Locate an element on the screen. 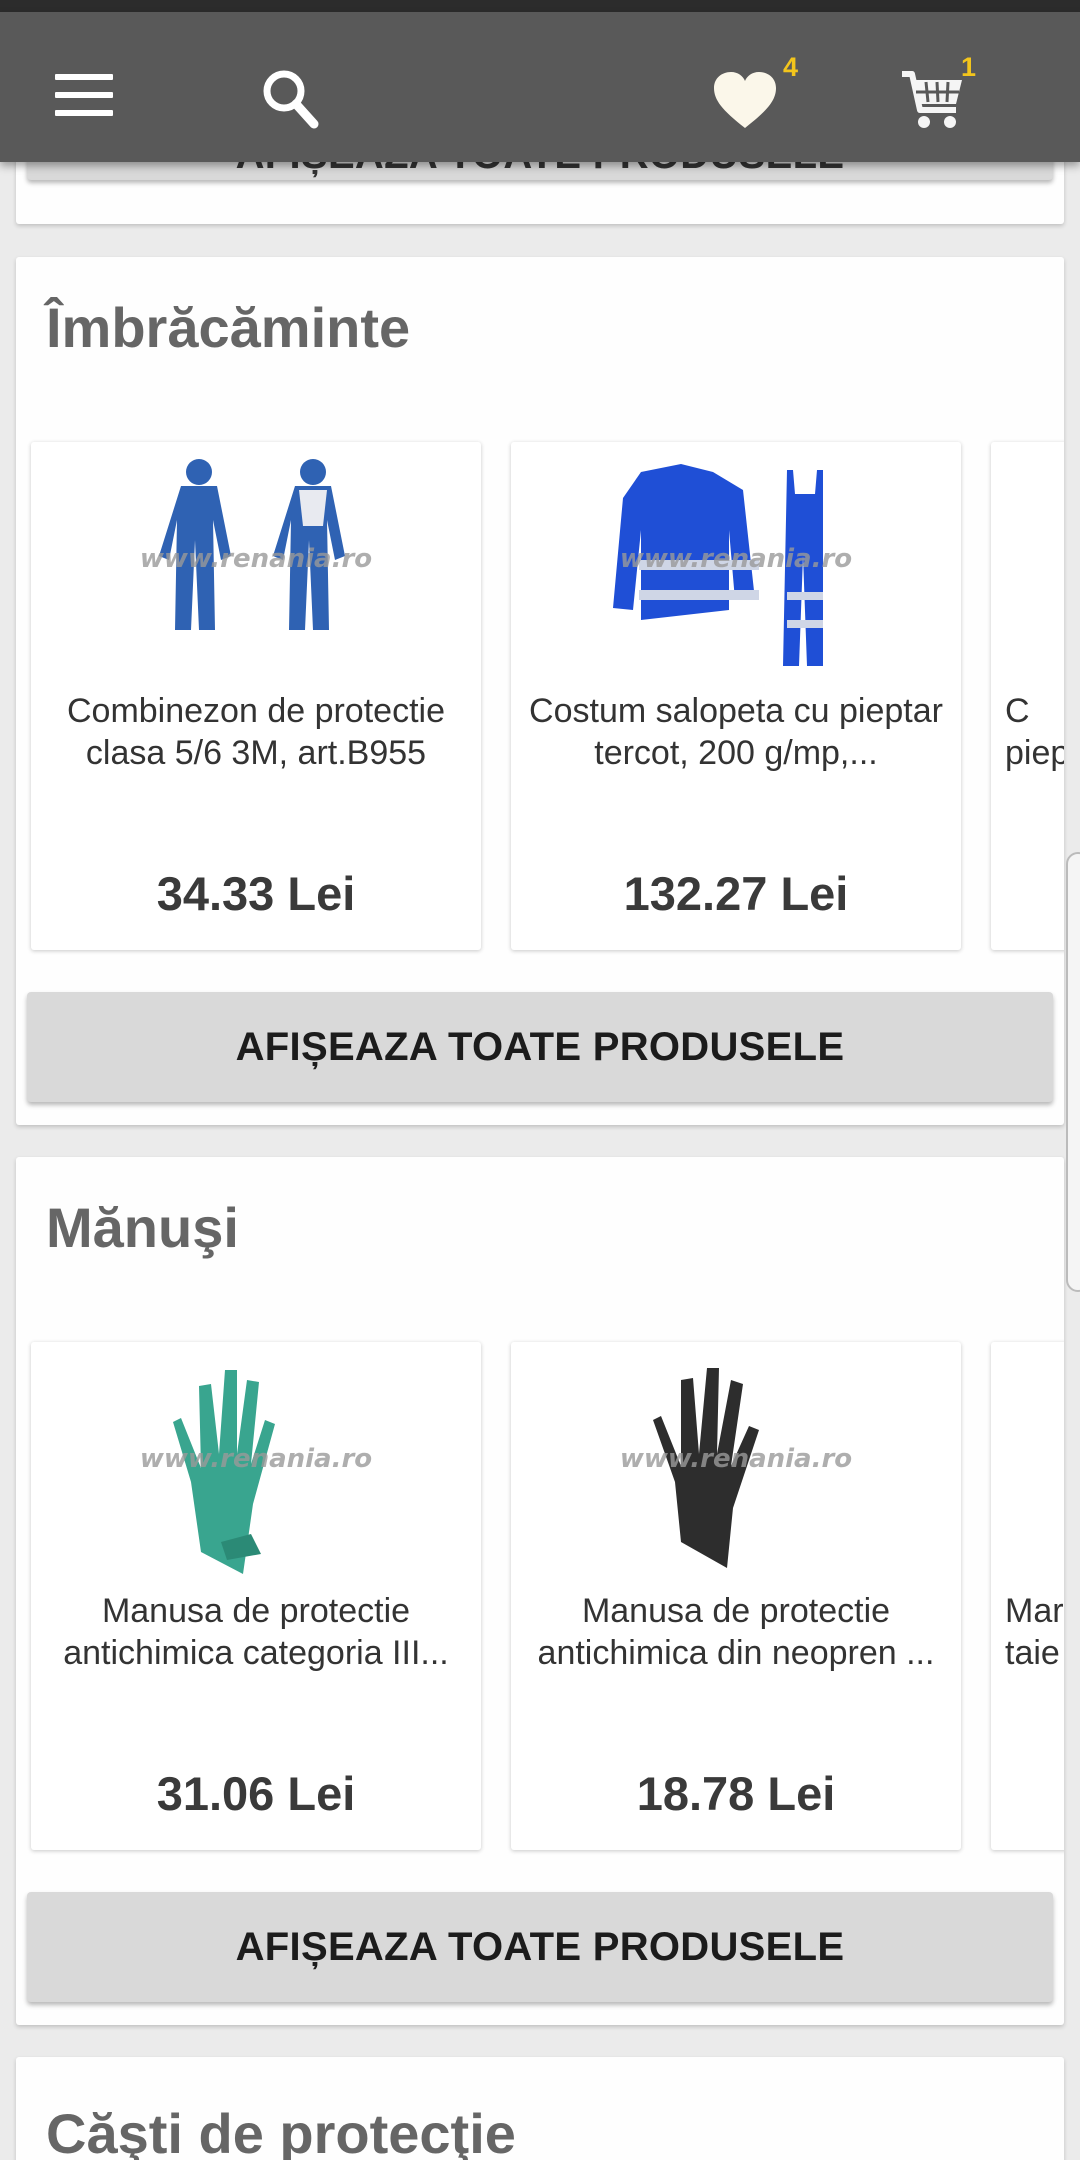 This screenshot has height=2160, width=1080. green-glove-image: www.renania.ro is located at coordinates (256, 1467).